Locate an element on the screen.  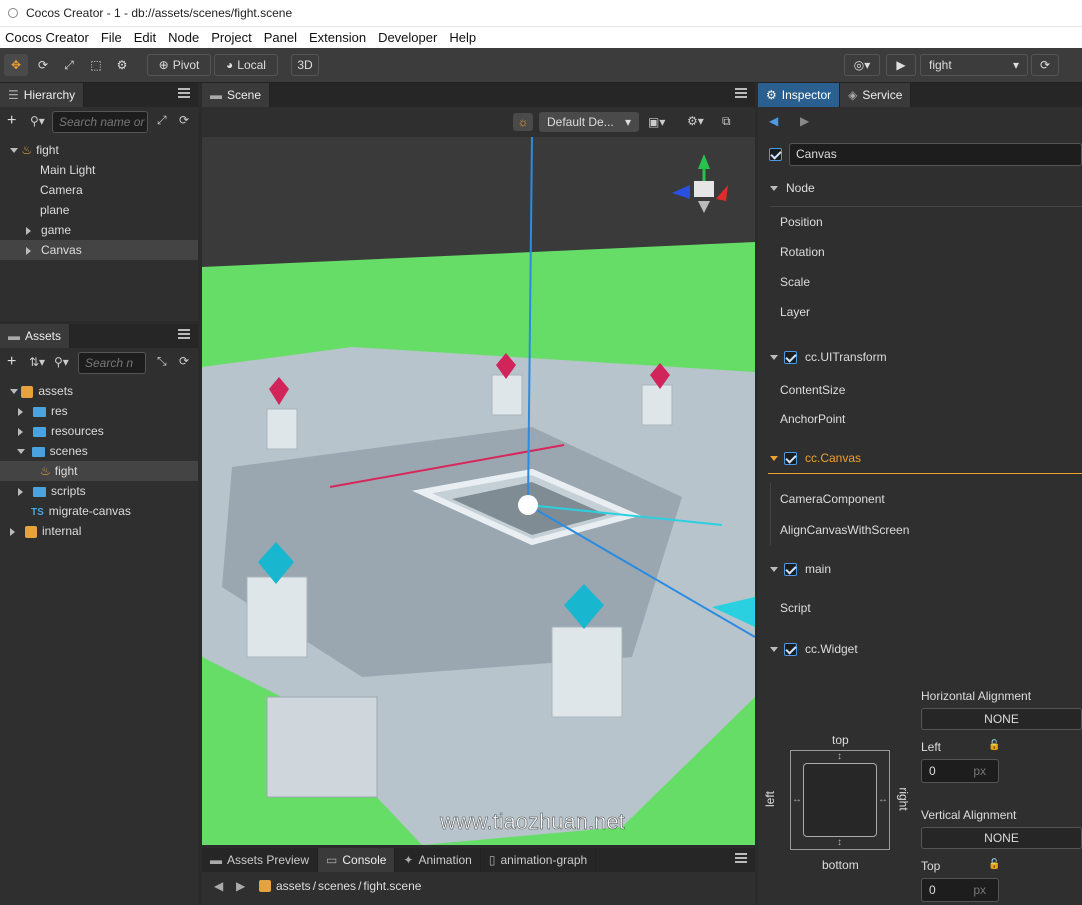
menu-developer: Developer is located at coordinates (407, 37).